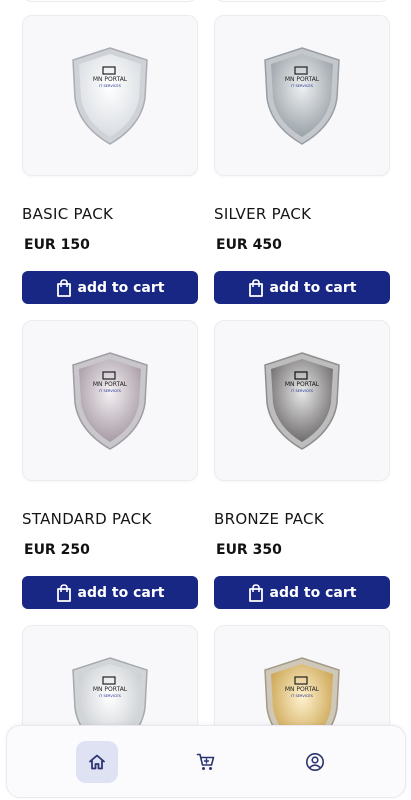 This screenshot has width=411, height=800. I want to click on product-name: SILVER PACK, so click(263, 214).